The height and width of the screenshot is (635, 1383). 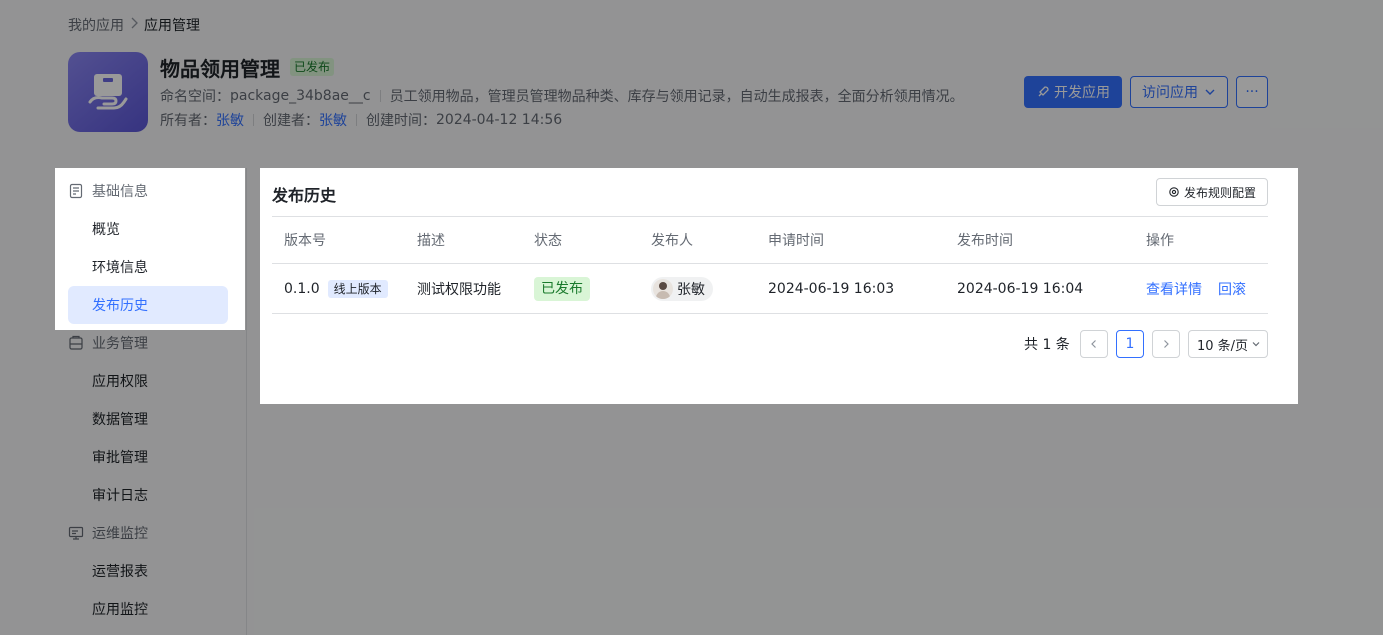 I want to click on user-chip: 张敏, so click(x=682, y=288).